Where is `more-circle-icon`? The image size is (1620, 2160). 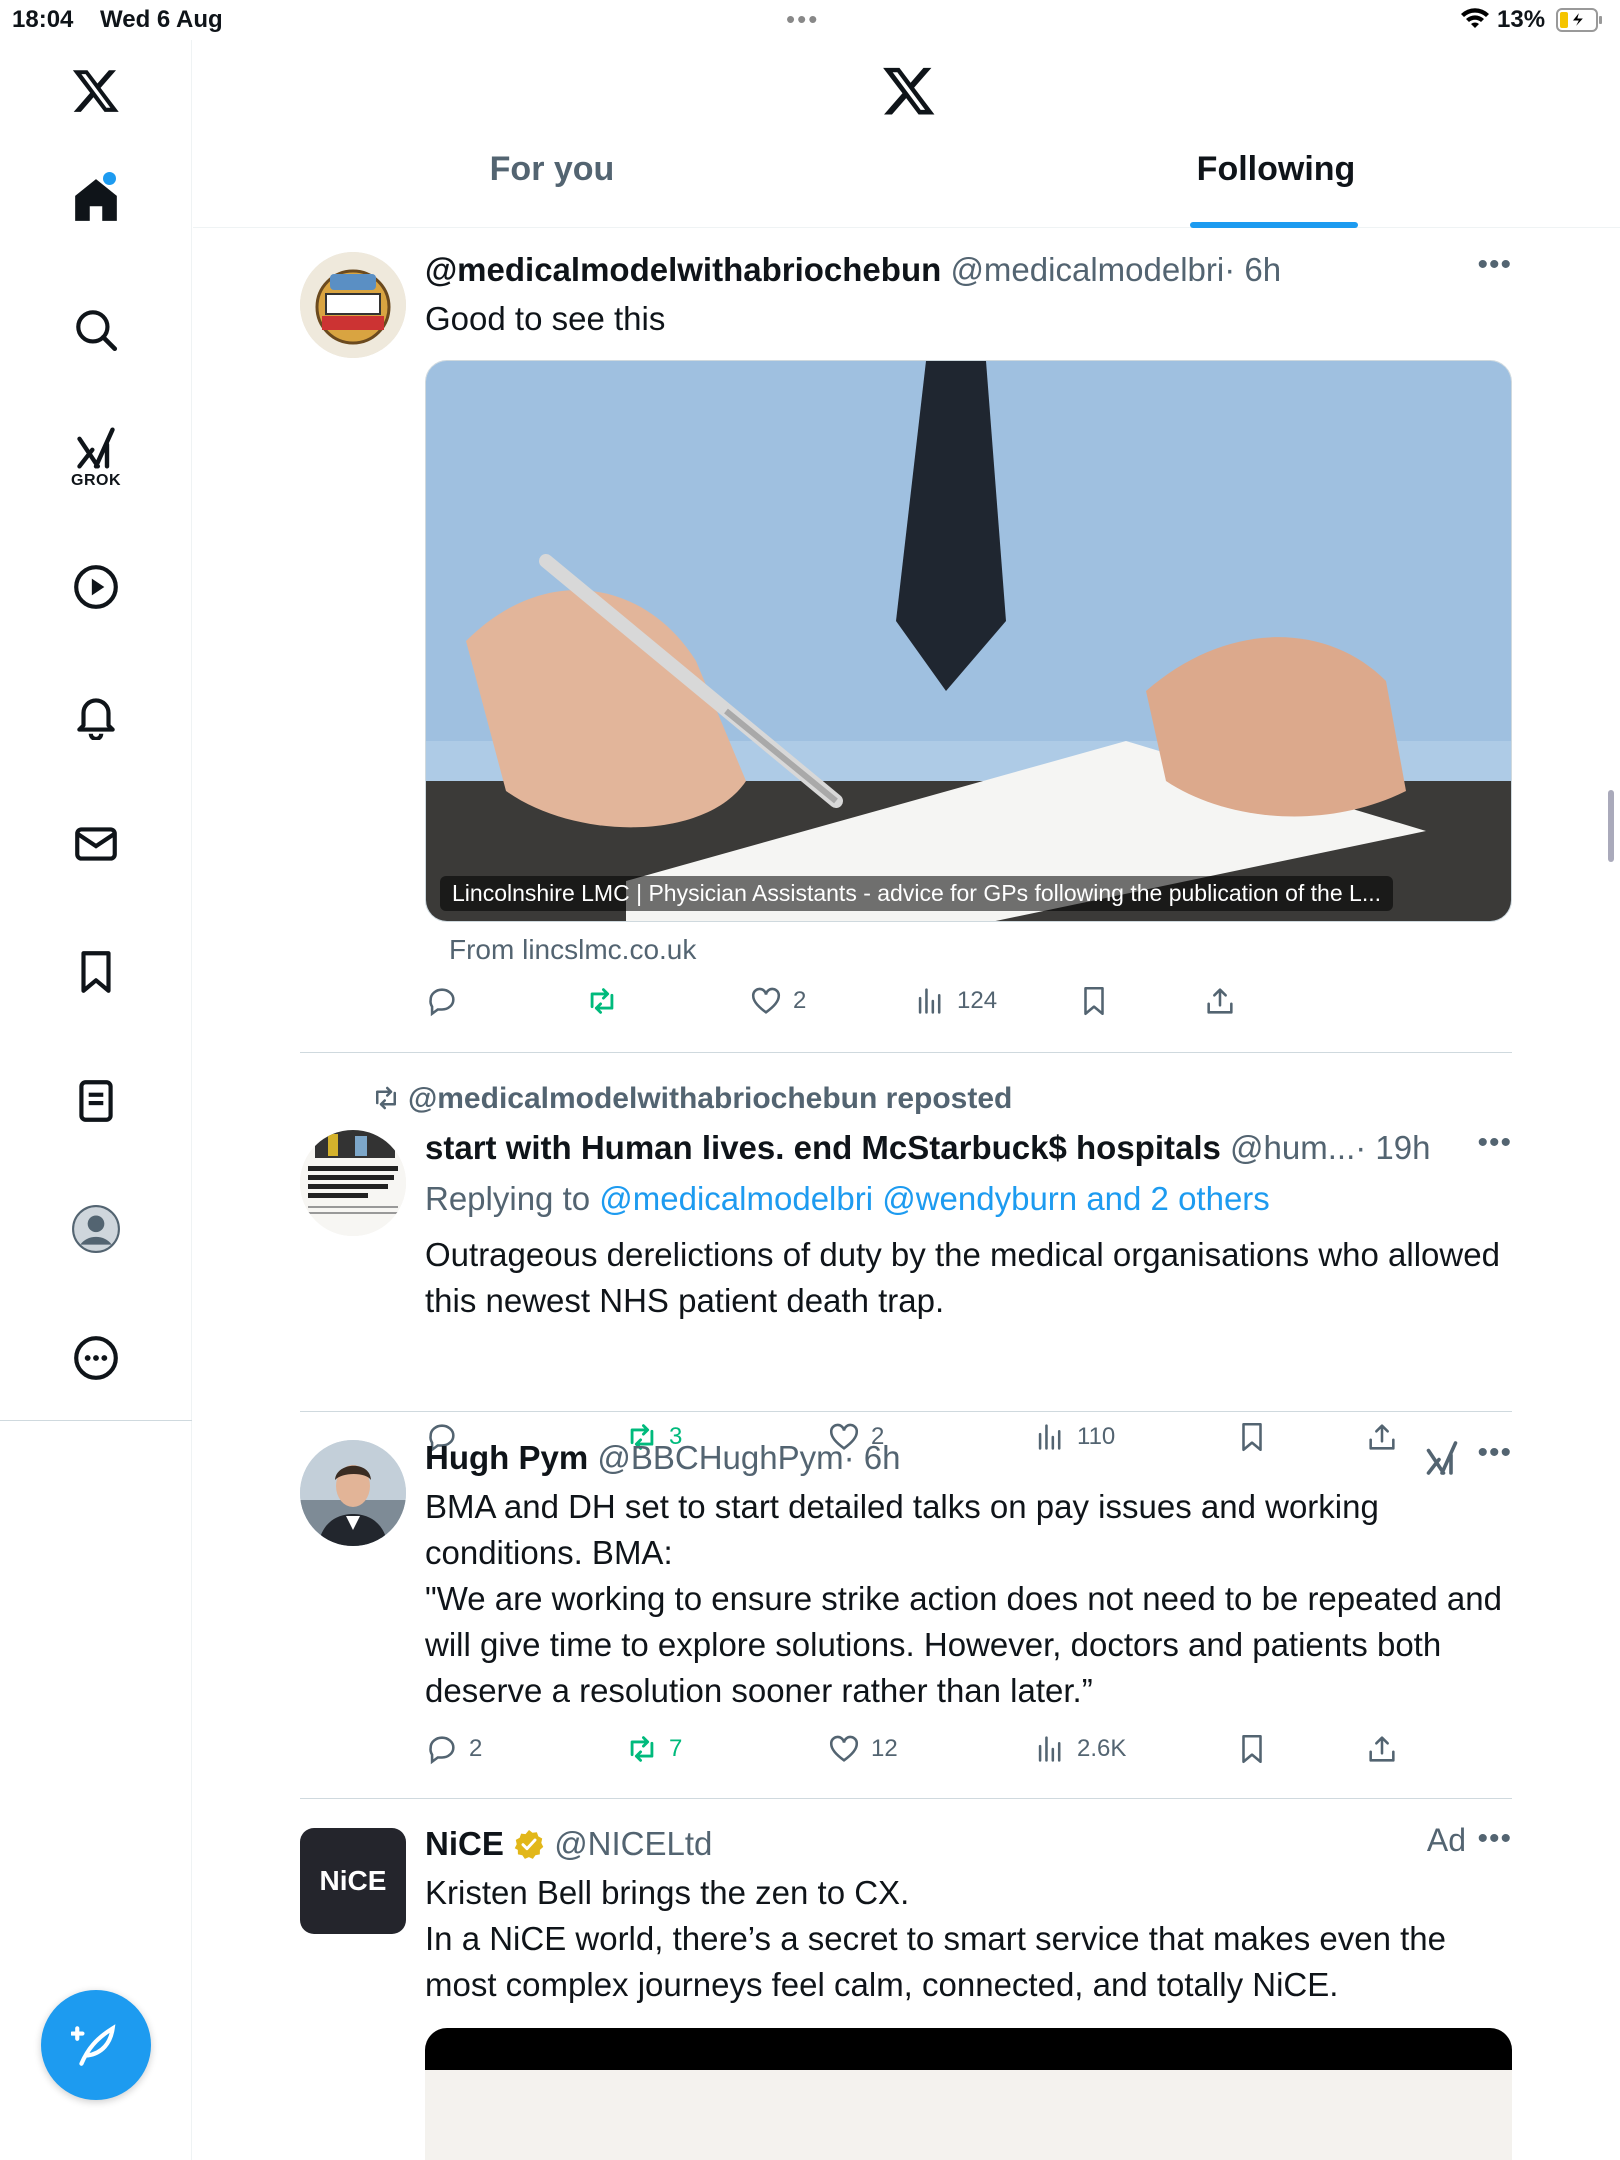
more-circle-icon is located at coordinates (96, 1358).